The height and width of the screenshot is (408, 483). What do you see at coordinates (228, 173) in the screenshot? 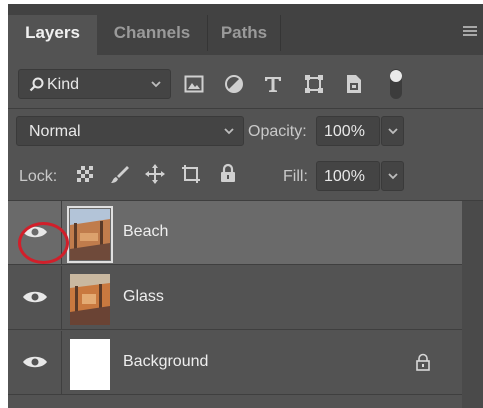
I see `lock-all-icon` at bounding box center [228, 173].